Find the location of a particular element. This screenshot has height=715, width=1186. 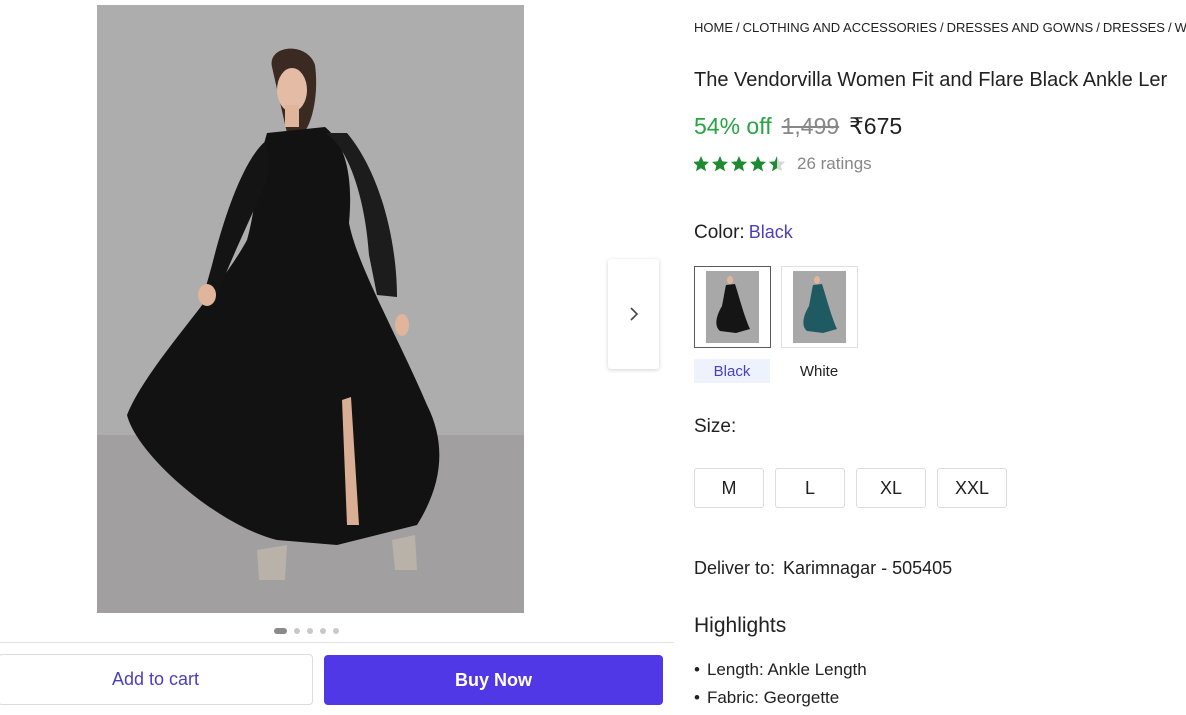

color-label-text: Color: is located at coordinates (719, 232).